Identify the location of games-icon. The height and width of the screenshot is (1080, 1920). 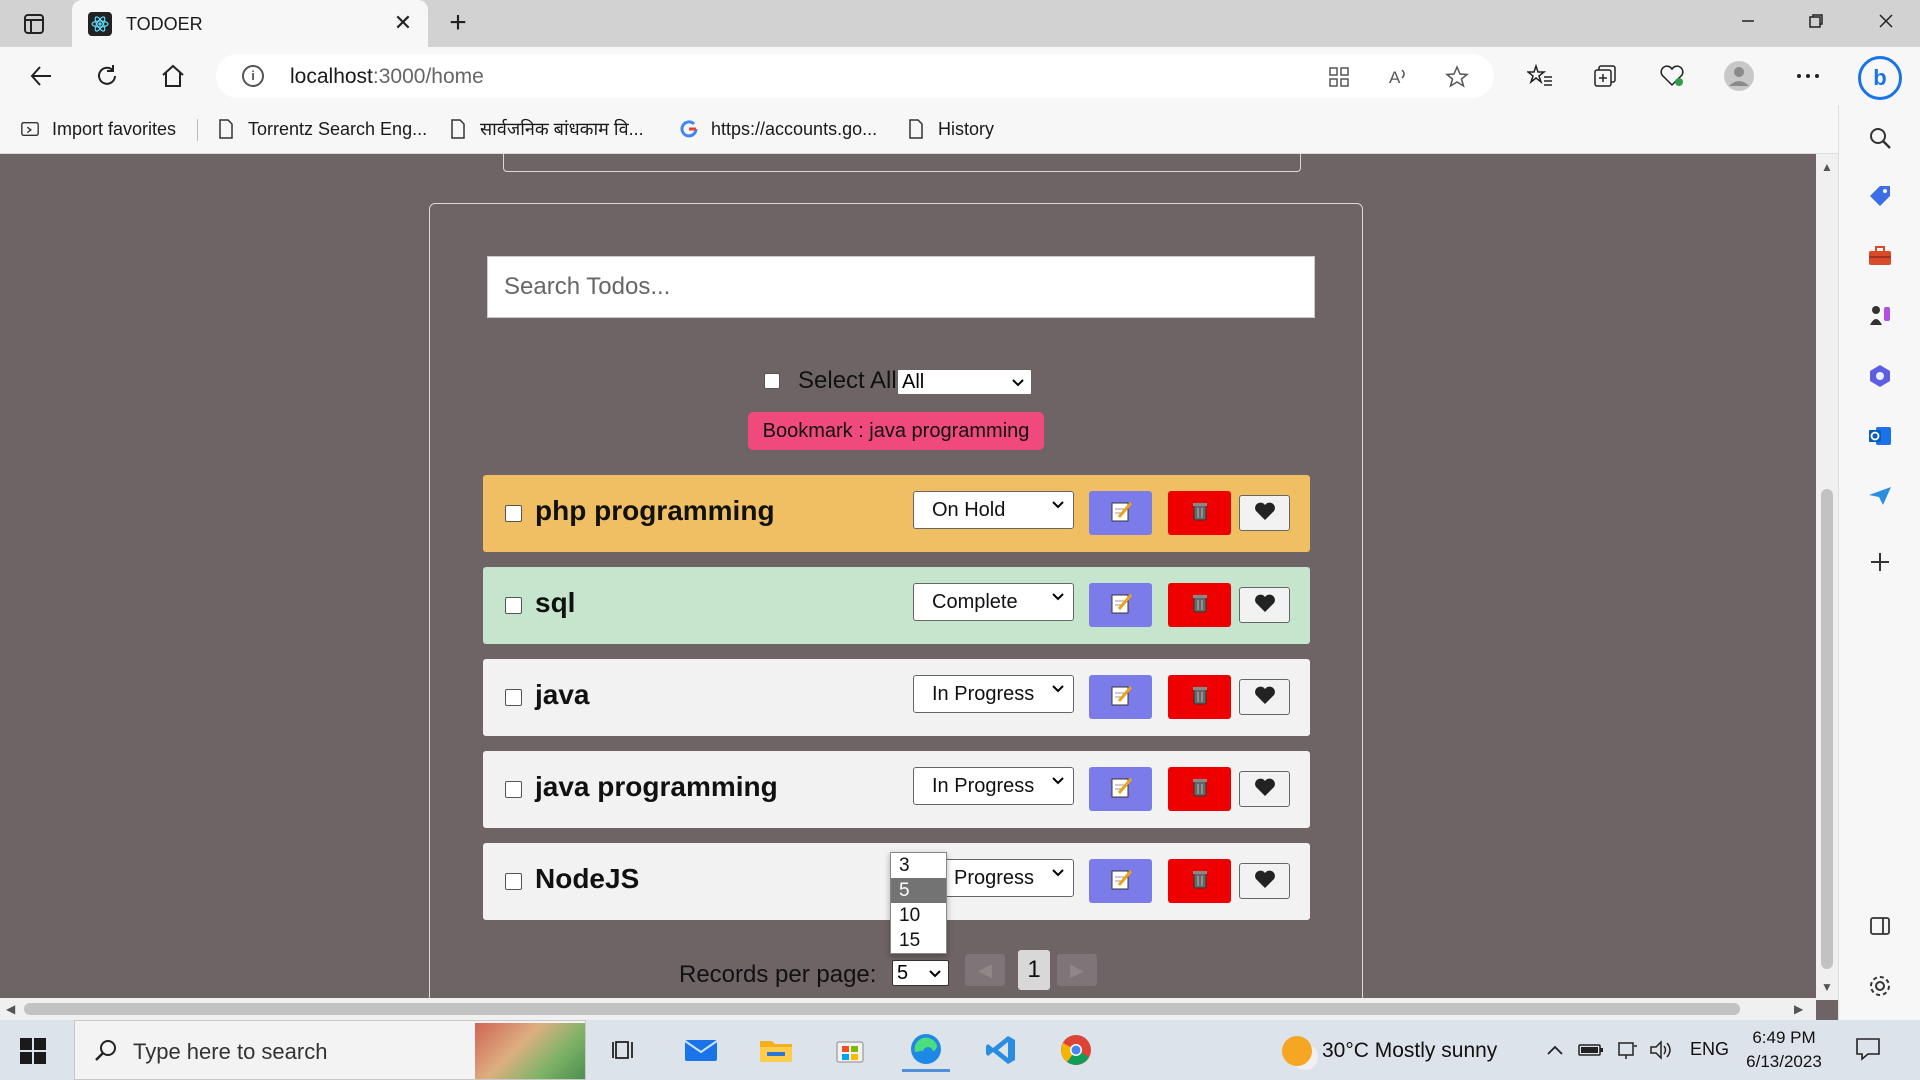
(1880, 316).